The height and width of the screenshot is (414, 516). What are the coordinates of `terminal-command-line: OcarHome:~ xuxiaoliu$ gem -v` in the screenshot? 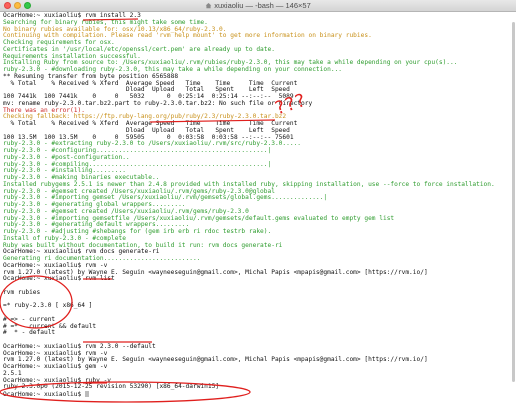 It's located at (55, 366).